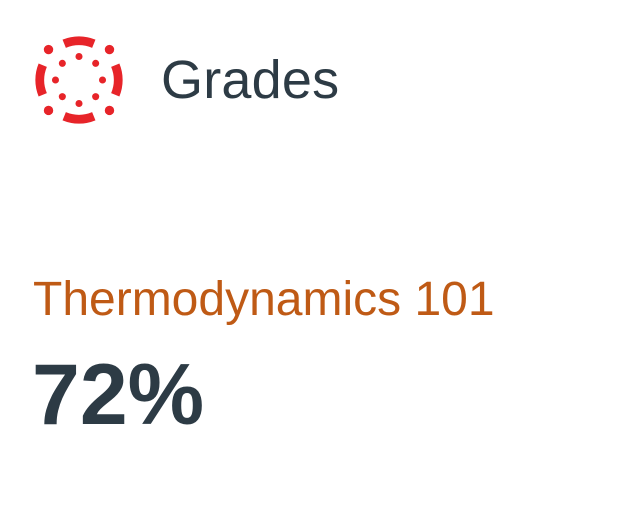 The image size is (640, 516). Describe the element at coordinates (118, 395) in the screenshot. I see `course-grade: 72%` at that location.